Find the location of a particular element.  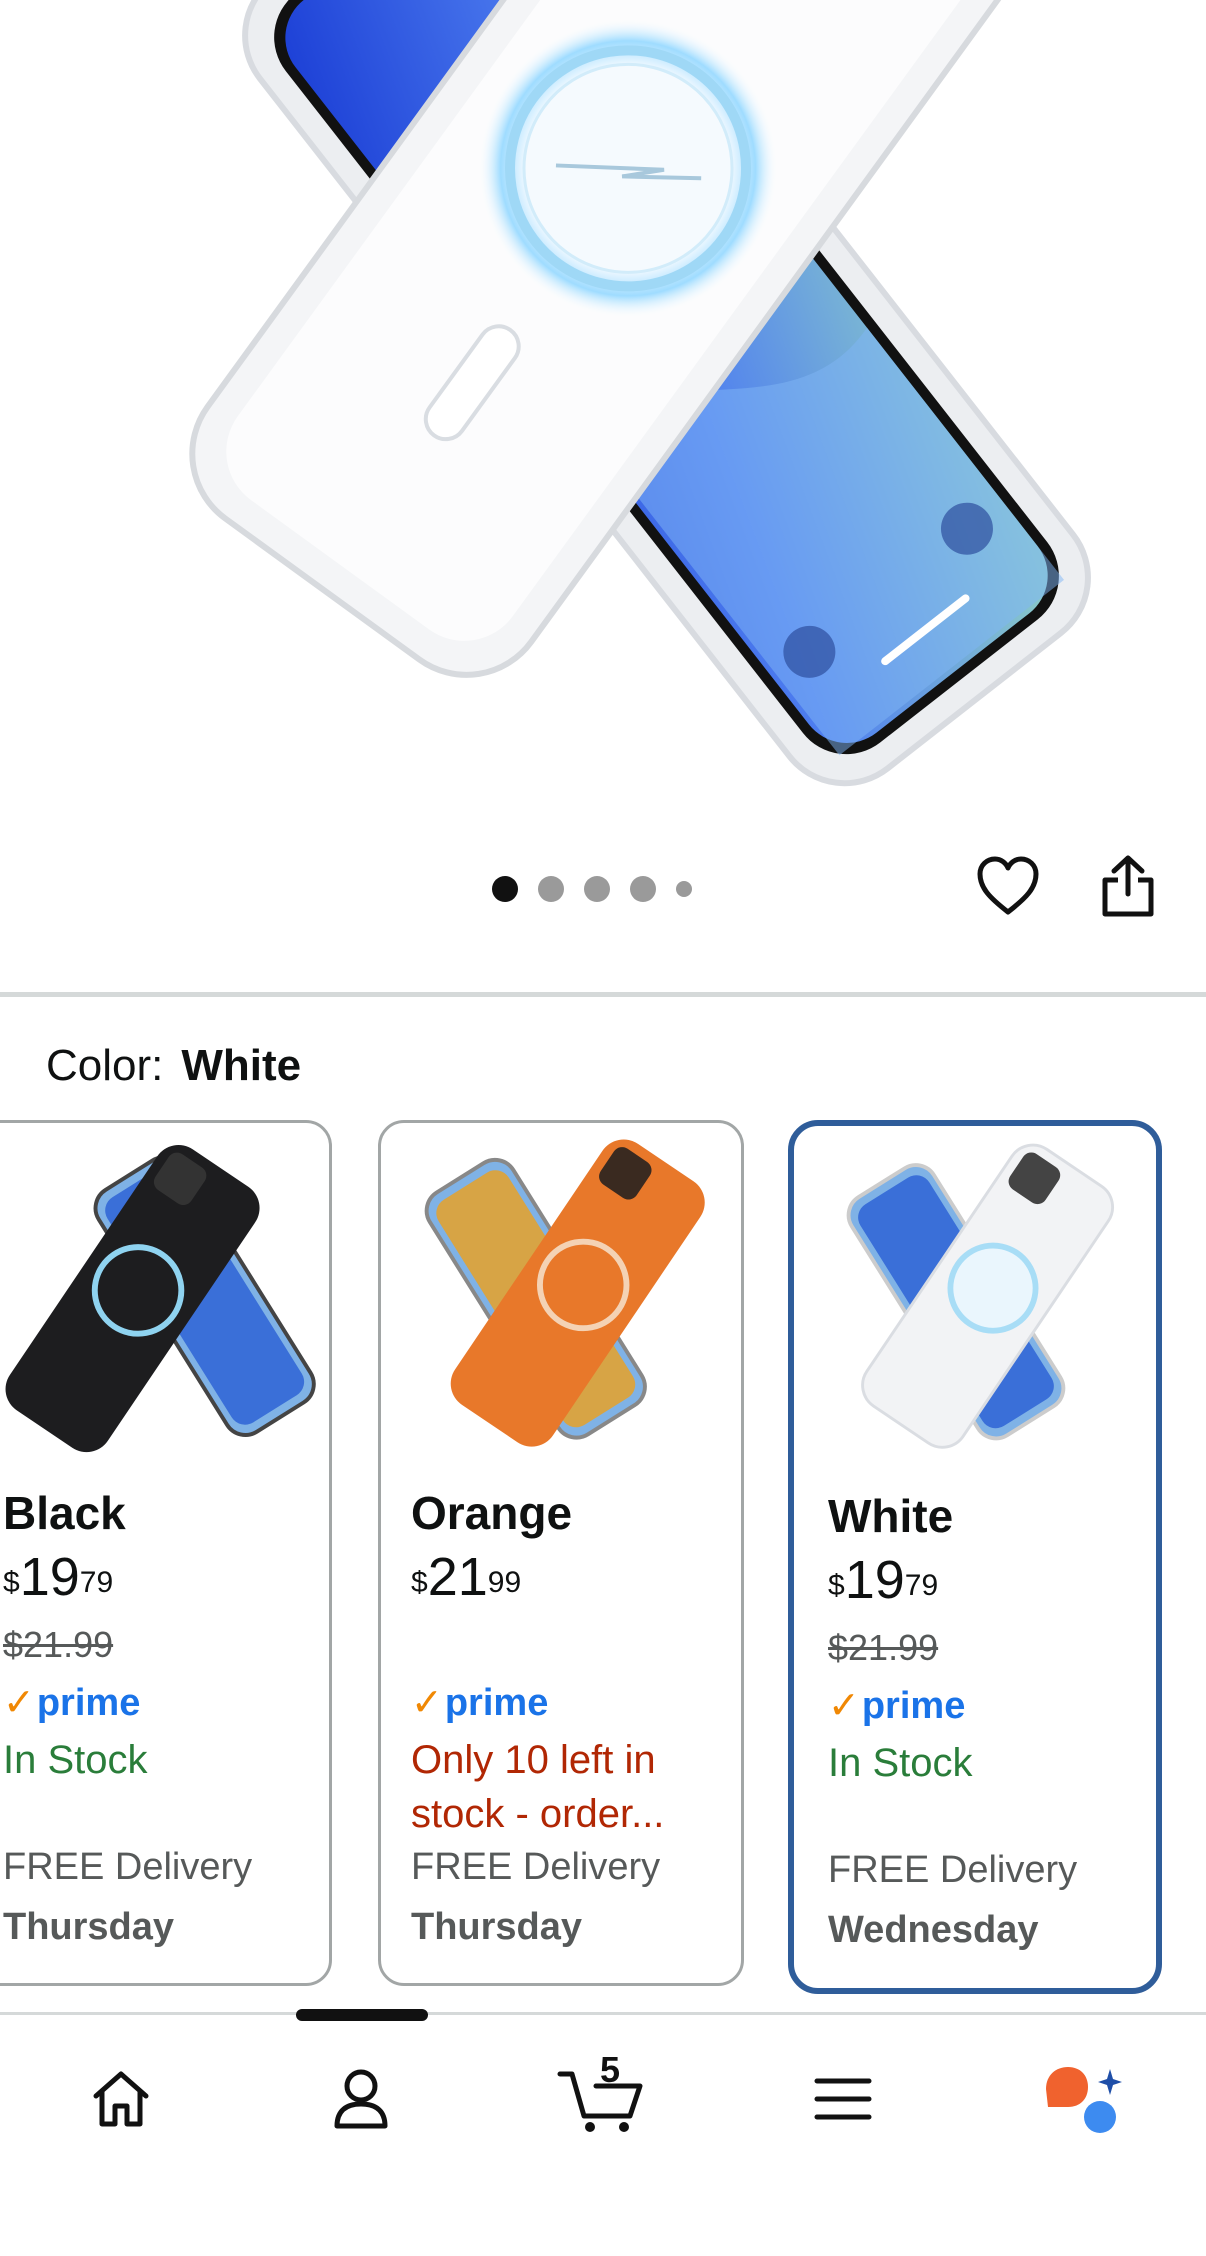

gallery-pagination is located at coordinates (592, 889).